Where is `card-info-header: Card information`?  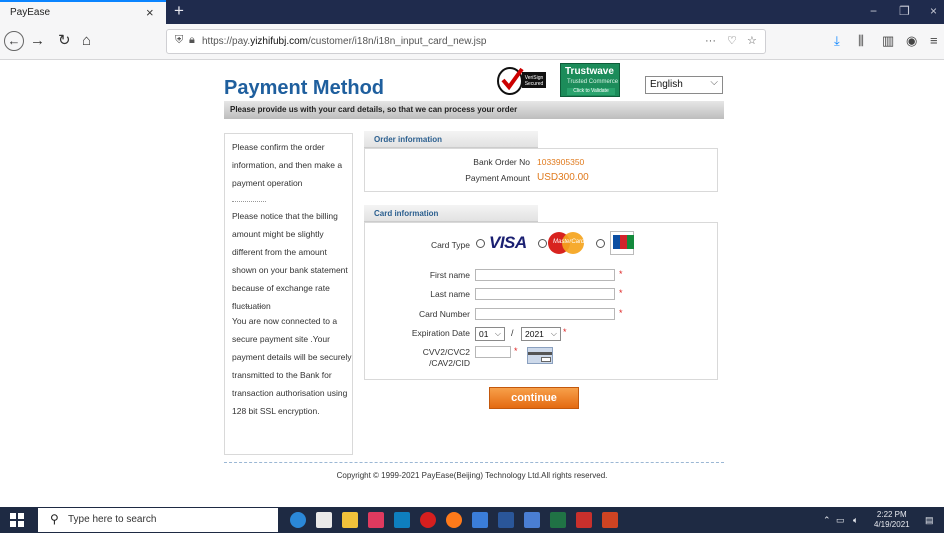
card-info-header: Card information is located at coordinates (451, 213).